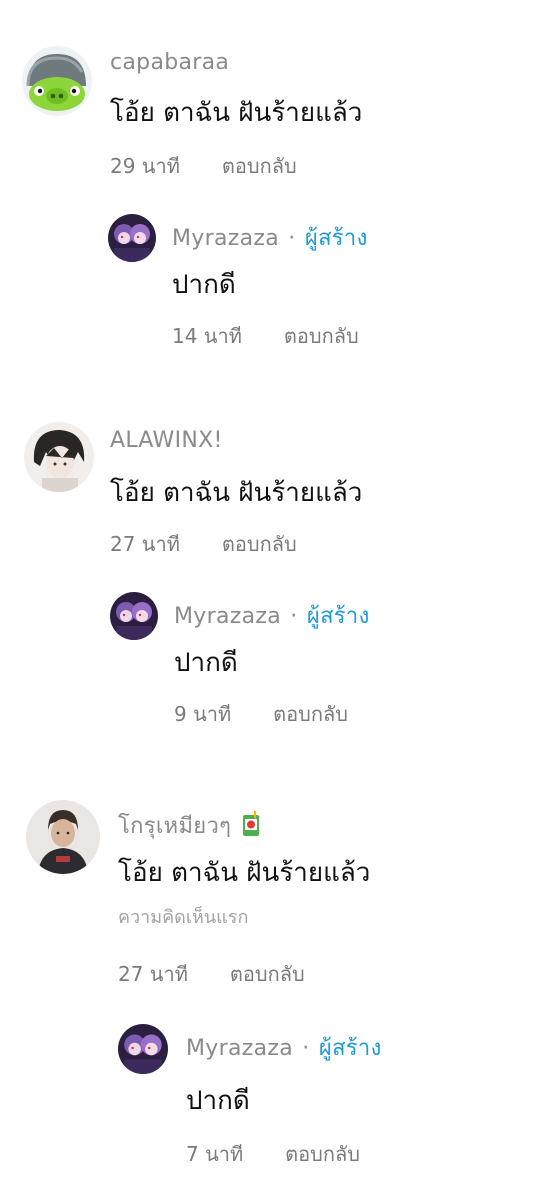 This screenshot has height=1200, width=555. What do you see at coordinates (166, 440) in the screenshot?
I see `comment-username: ALAWINX!` at bounding box center [166, 440].